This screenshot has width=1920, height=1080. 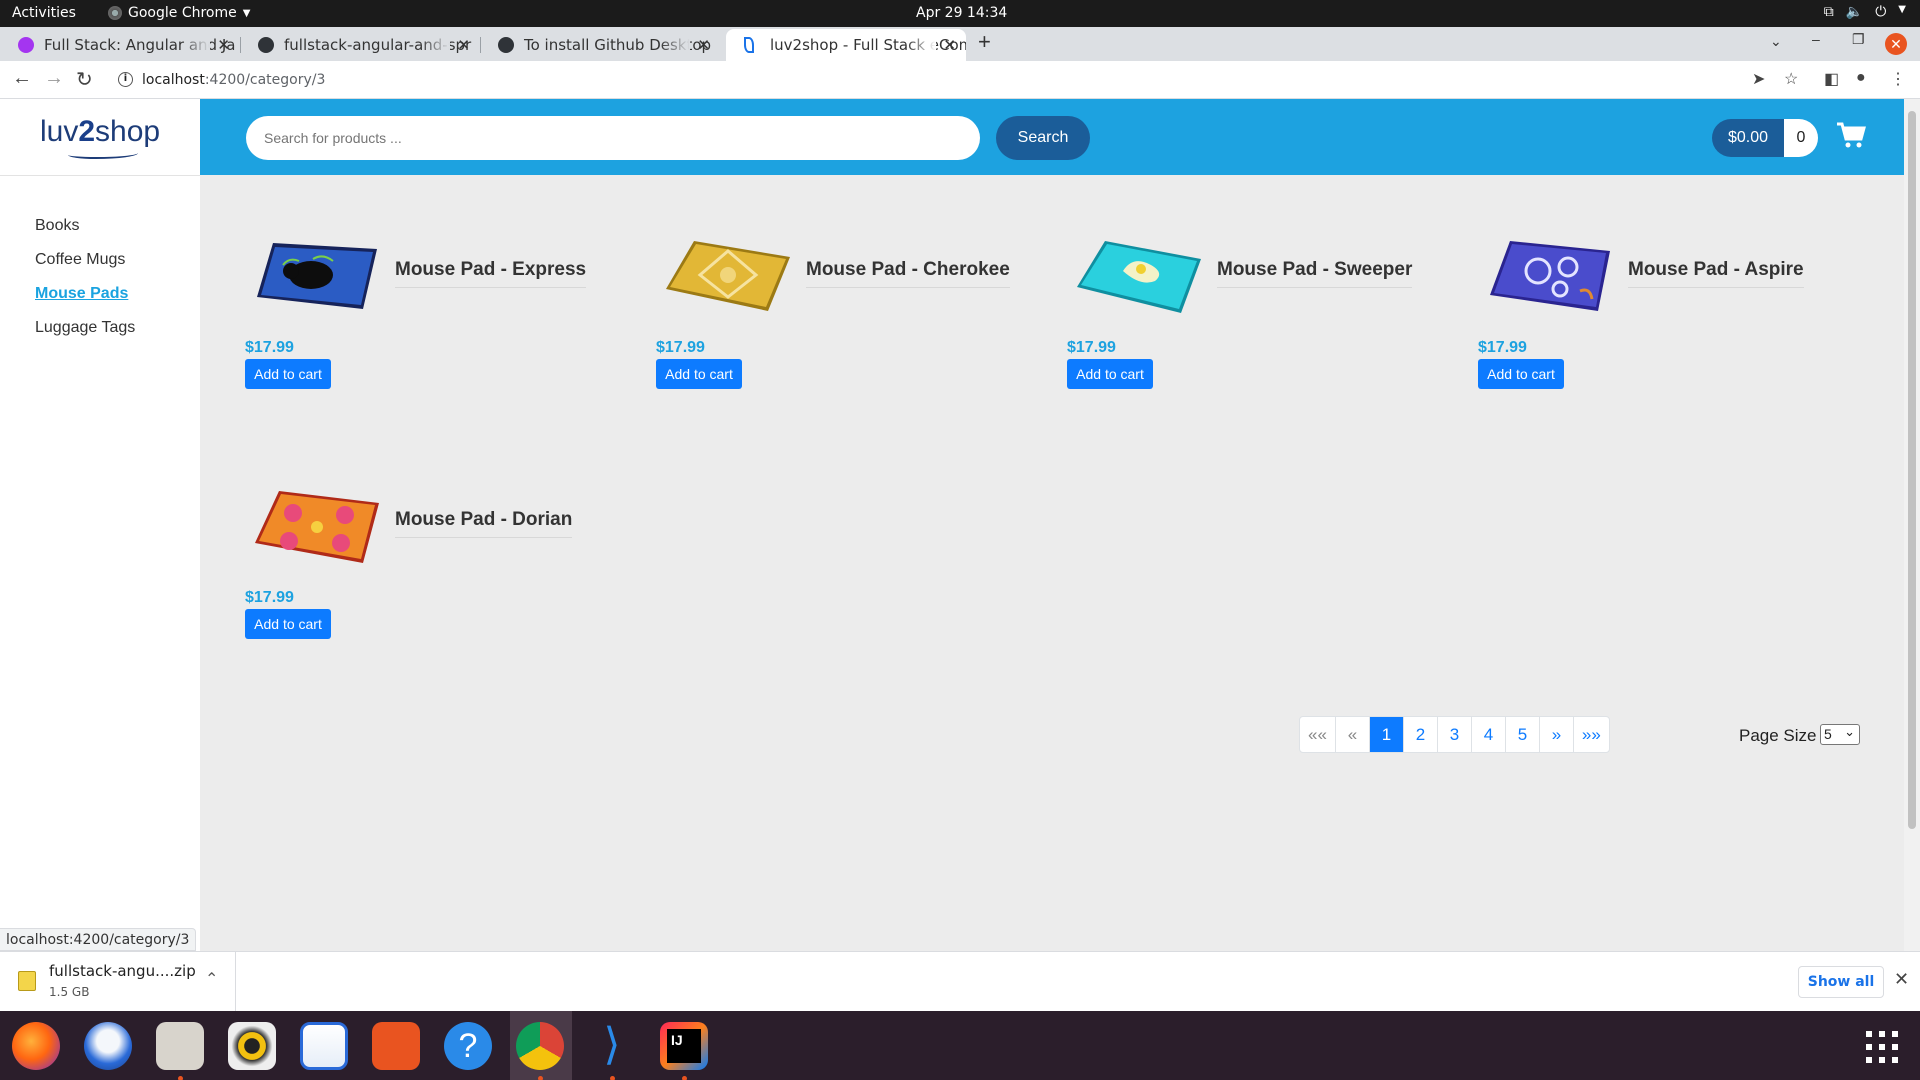 What do you see at coordinates (1791, 79) in the screenshot?
I see `bookmark-star-icon: ☆` at bounding box center [1791, 79].